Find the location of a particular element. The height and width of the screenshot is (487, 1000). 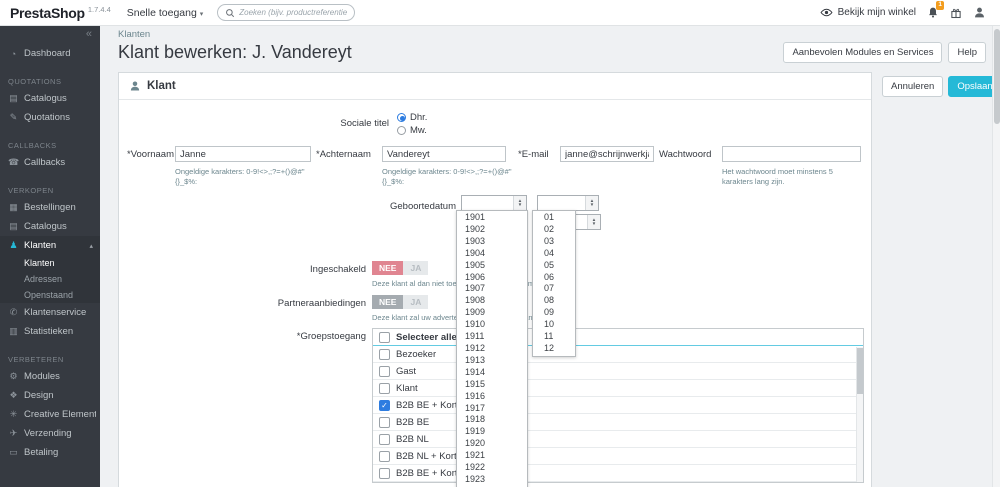

recommended-modules-button: Aanbevolen Modules en Services is located at coordinates (863, 52).